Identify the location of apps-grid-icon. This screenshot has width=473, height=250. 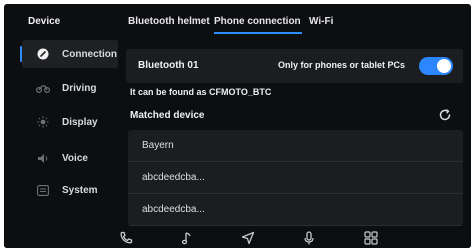
(371, 238).